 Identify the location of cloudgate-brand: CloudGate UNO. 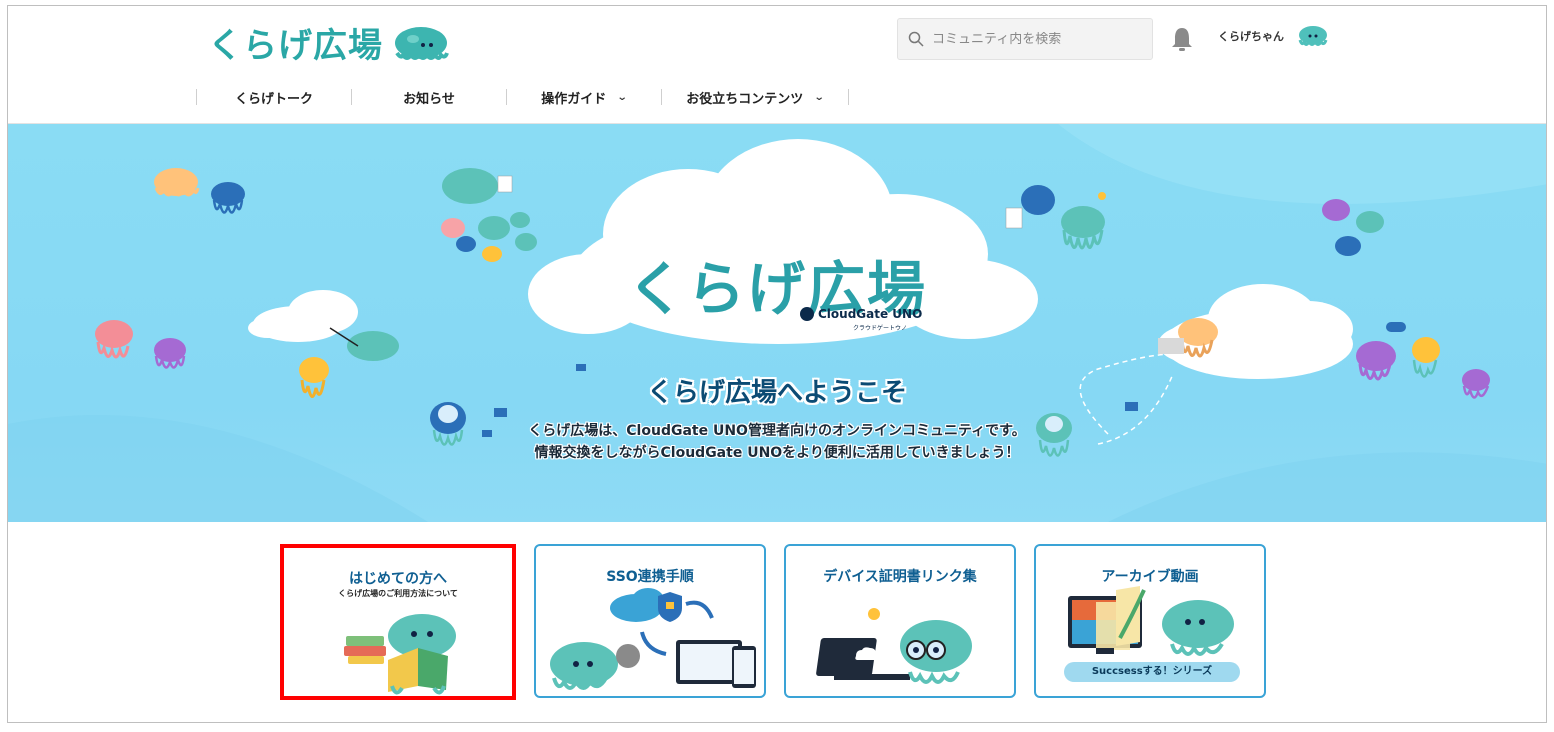
(861, 314).